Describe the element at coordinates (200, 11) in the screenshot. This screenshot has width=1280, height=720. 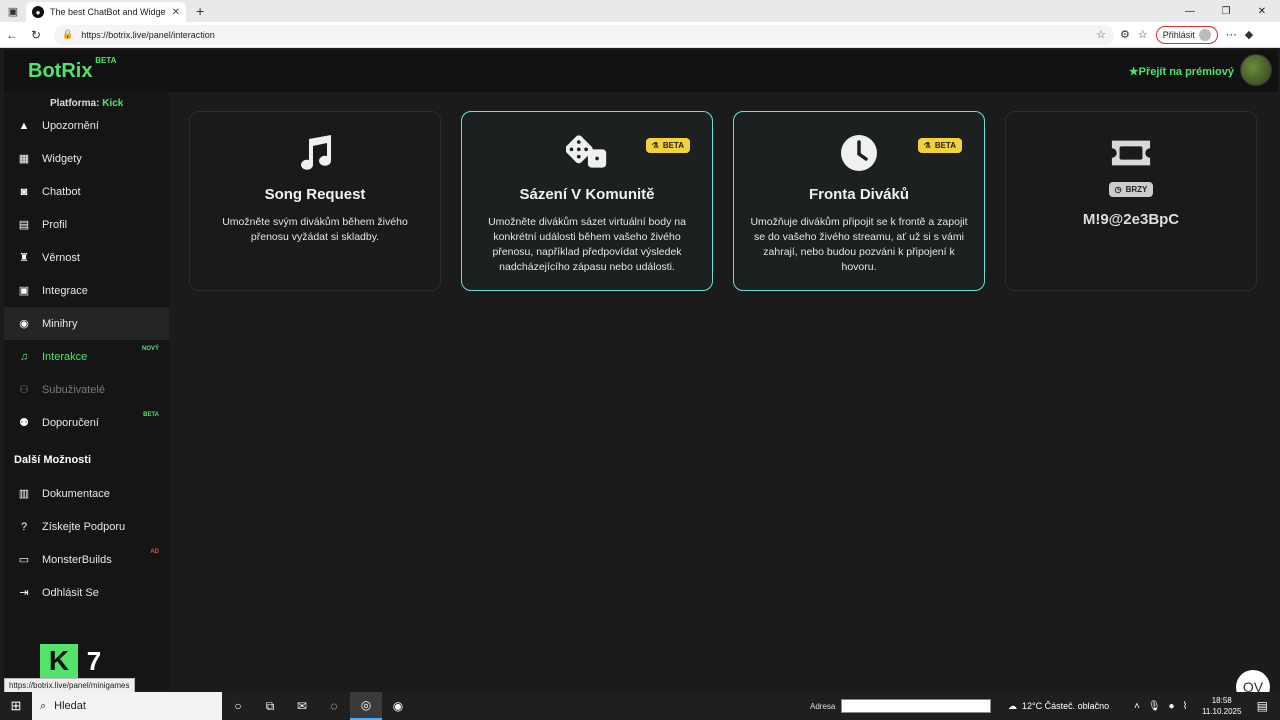
I see `new-tab-icon: +` at that location.